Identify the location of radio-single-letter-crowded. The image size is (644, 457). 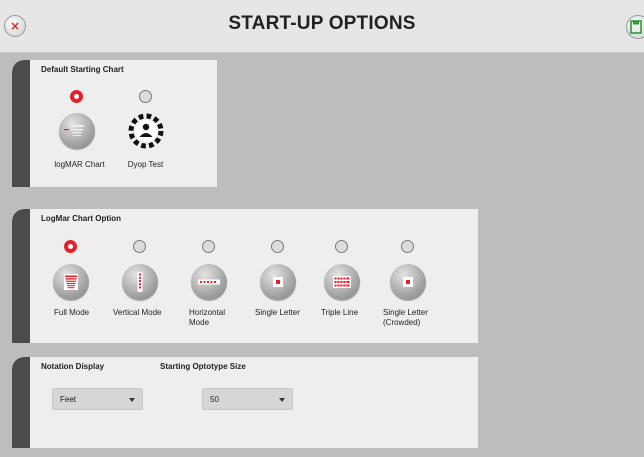
(407, 246).